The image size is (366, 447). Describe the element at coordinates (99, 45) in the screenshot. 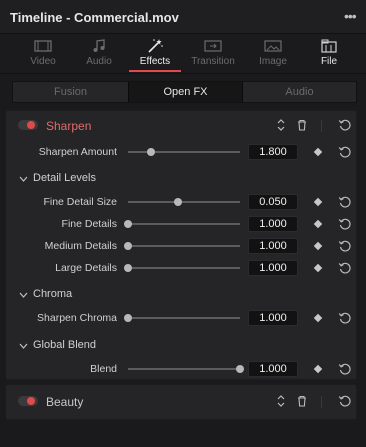

I see `audio-icon` at that location.